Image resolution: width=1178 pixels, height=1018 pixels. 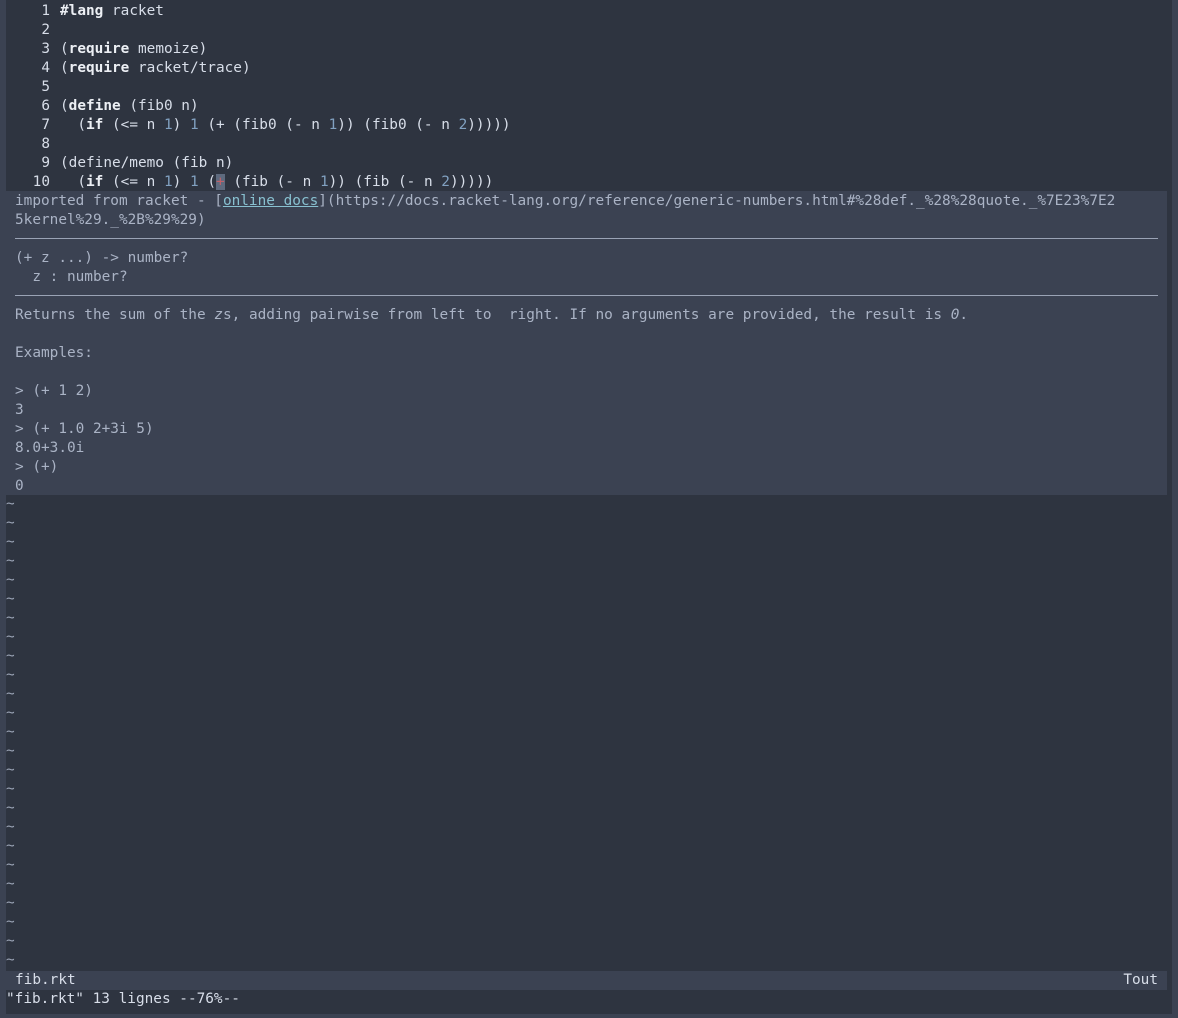 I want to click on doc-url-continued: 5kernel%29._%2B%29%29), so click(x=110, y=220).